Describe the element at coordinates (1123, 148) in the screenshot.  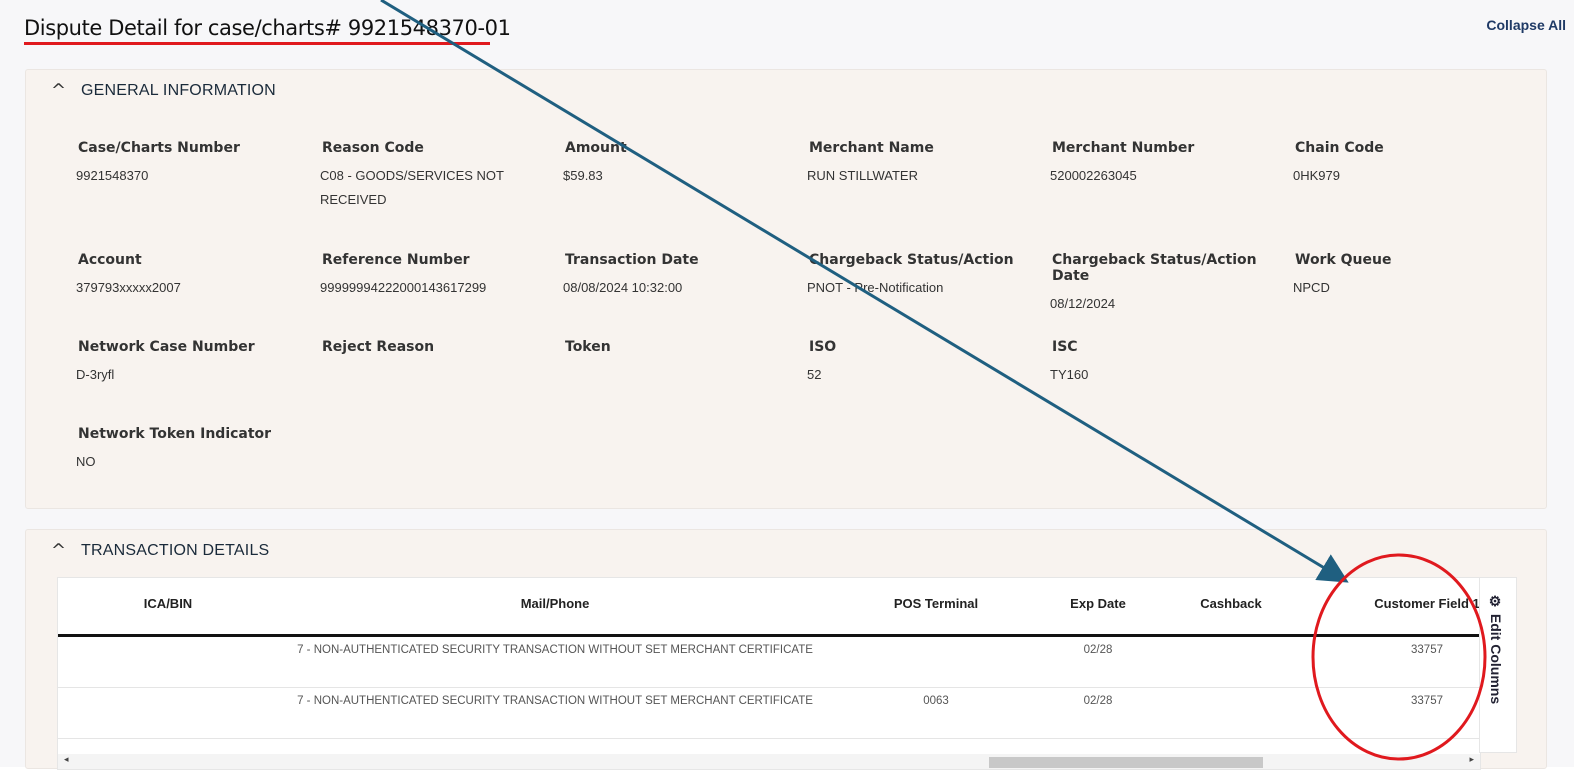
I see `field-label: Merchant Number` at that location.